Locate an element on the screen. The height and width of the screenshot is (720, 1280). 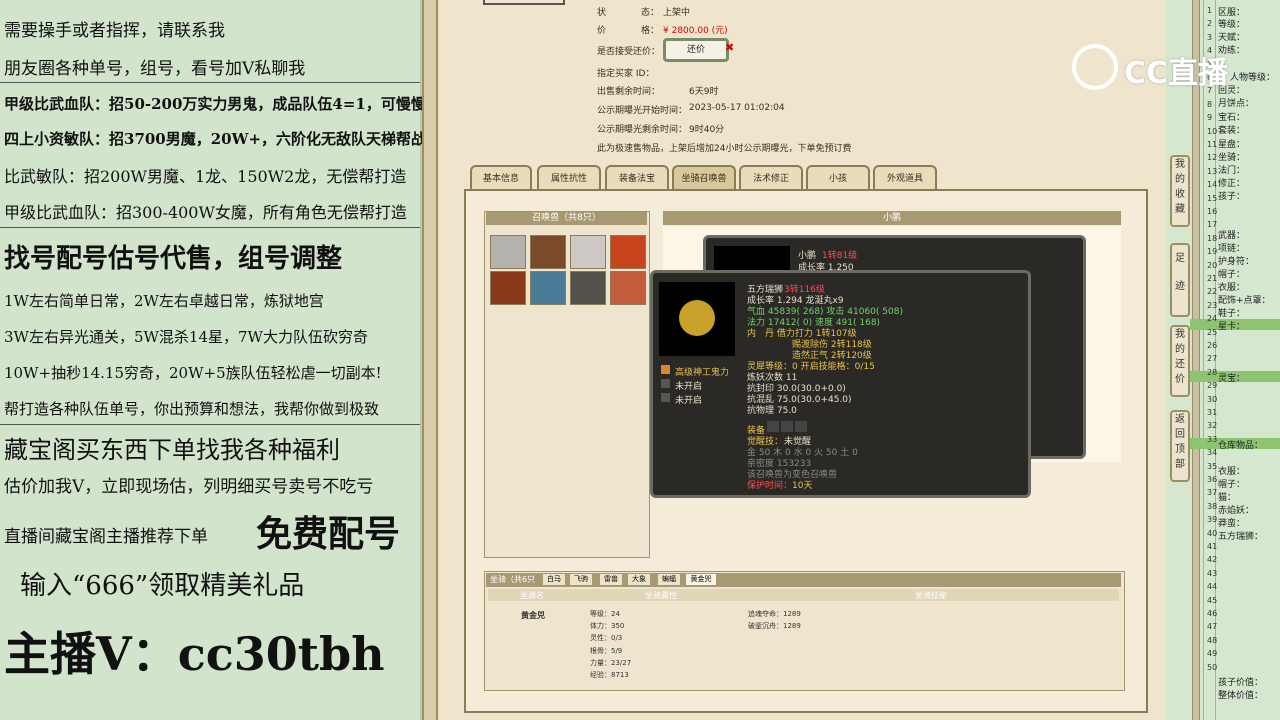
row-number: 35 is located at coordinates (1212, 466).